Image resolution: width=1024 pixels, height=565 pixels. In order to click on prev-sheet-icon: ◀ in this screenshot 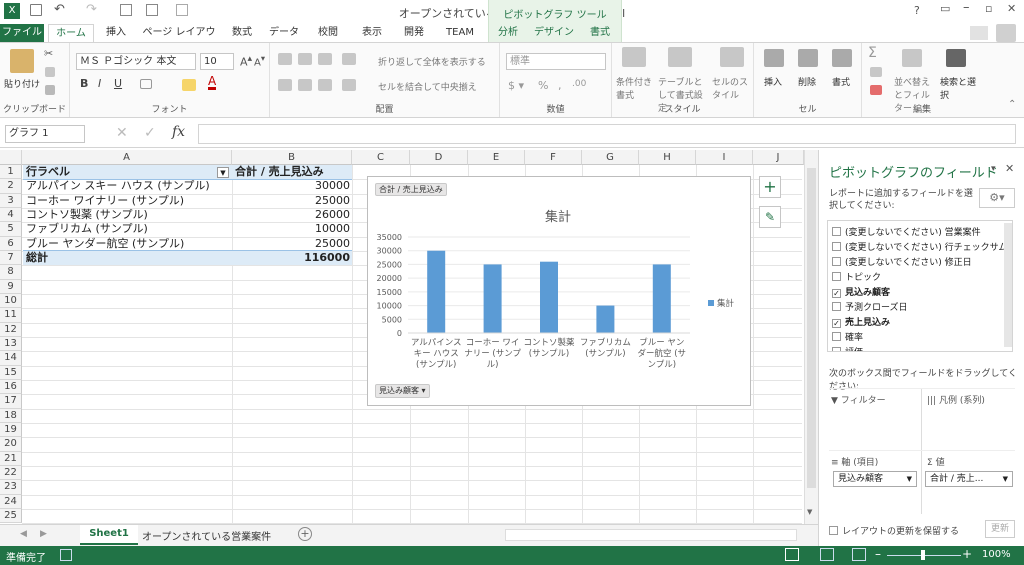, I will do `click(23, 534)`.